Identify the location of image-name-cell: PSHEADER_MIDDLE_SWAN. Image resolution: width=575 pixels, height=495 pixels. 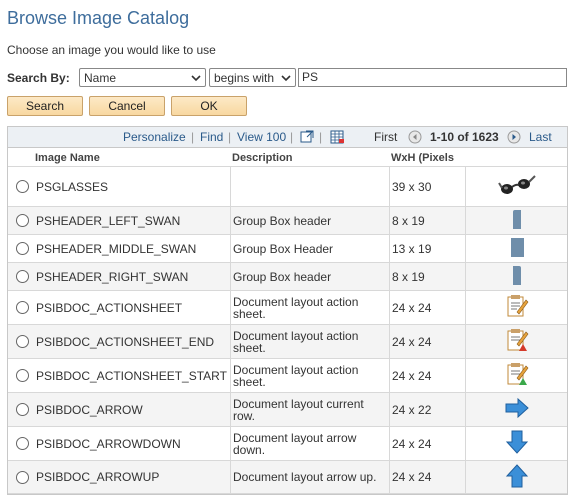
(116, 248).